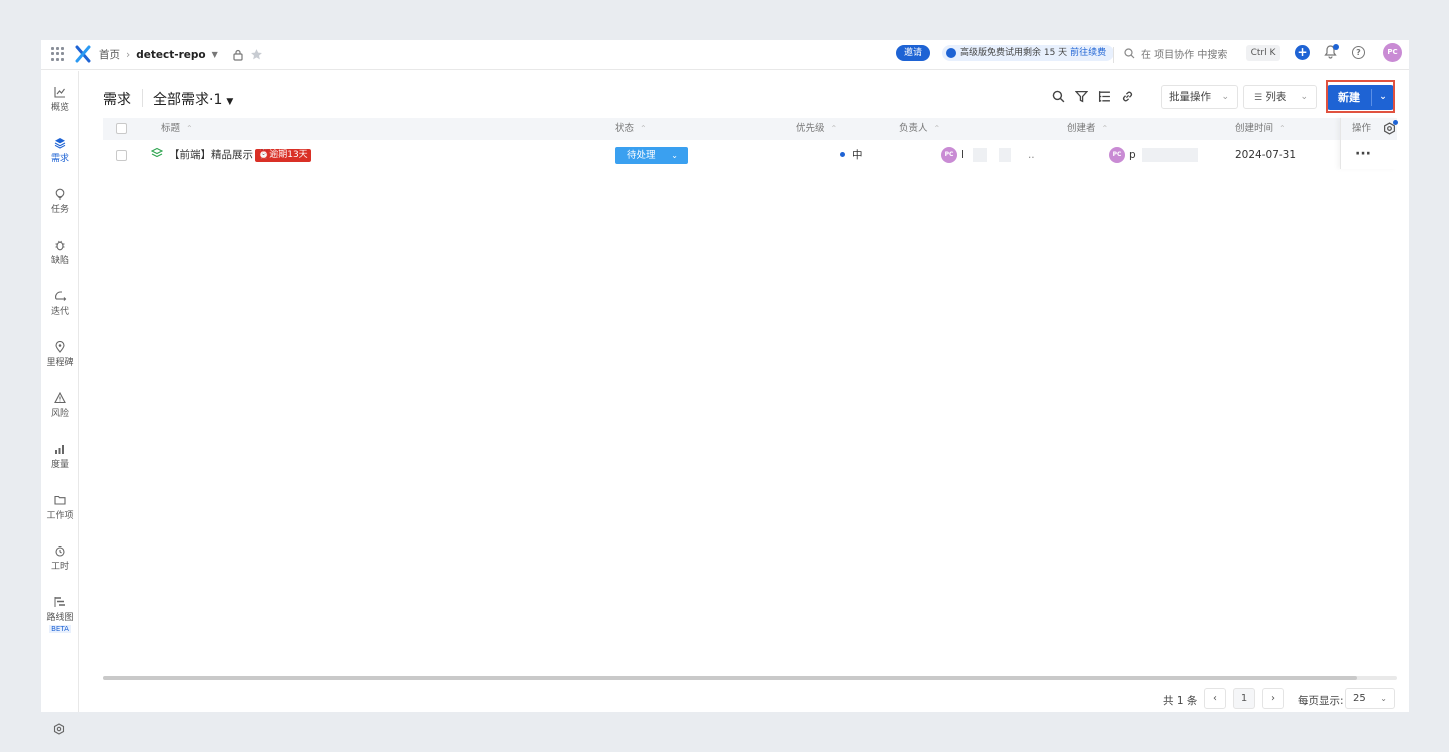 The image size is (1449, 752). What do you see at coordinates (1258, 98) in the screenshot?
I see `list-icon: ☰` at bounding box center [1258, 98].